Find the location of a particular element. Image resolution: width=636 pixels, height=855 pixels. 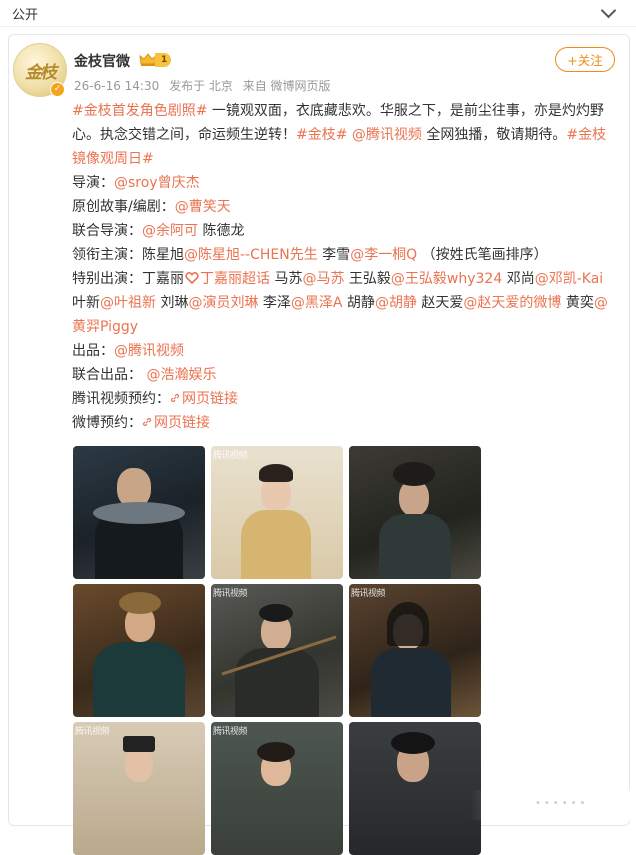

credit-coproducer: 联合出品： @浩瀚娱乐 is located at coordinates (344, 375).